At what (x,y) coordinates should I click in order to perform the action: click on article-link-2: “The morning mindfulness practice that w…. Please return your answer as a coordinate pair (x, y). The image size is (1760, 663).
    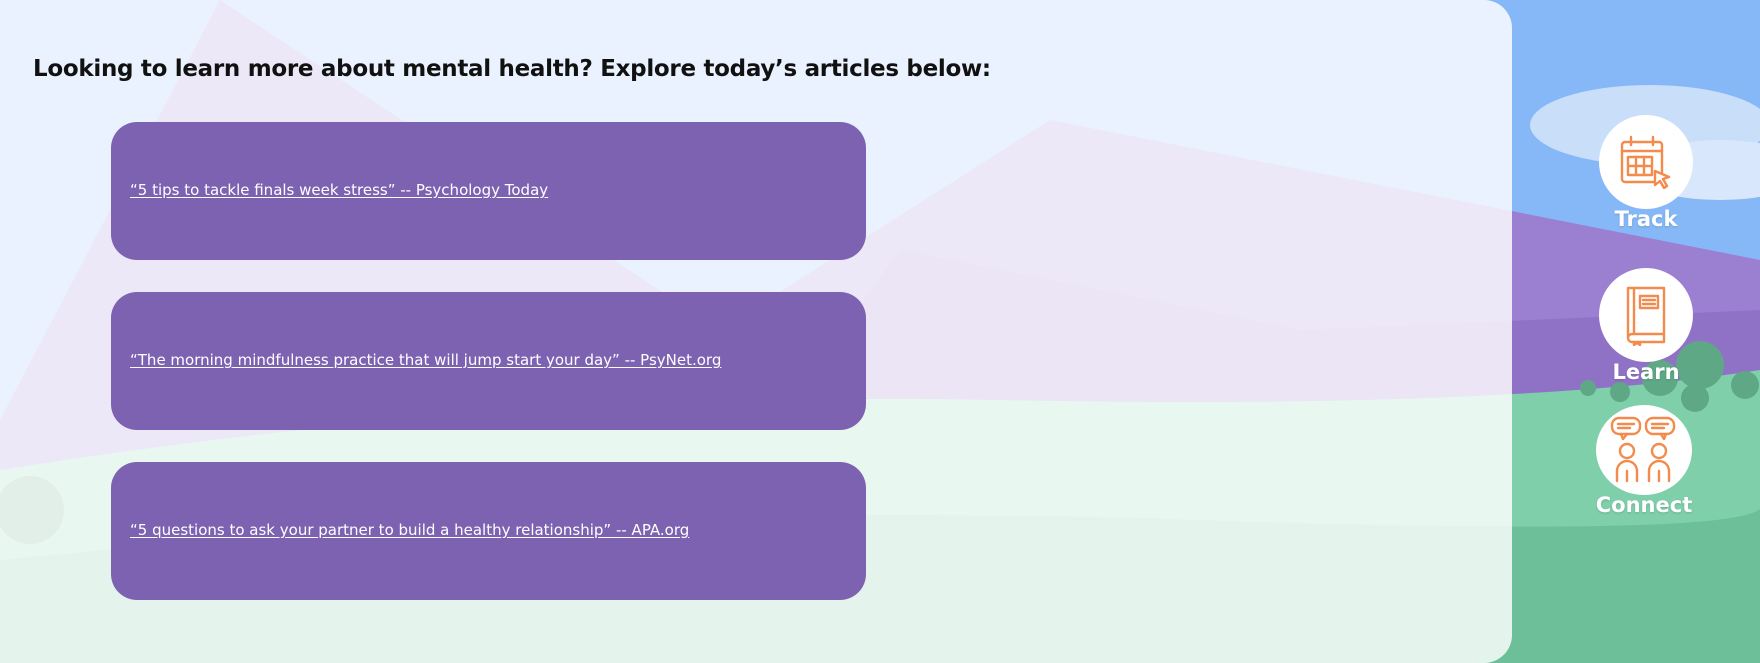
    Looking at the image, I should click on (425, 360).